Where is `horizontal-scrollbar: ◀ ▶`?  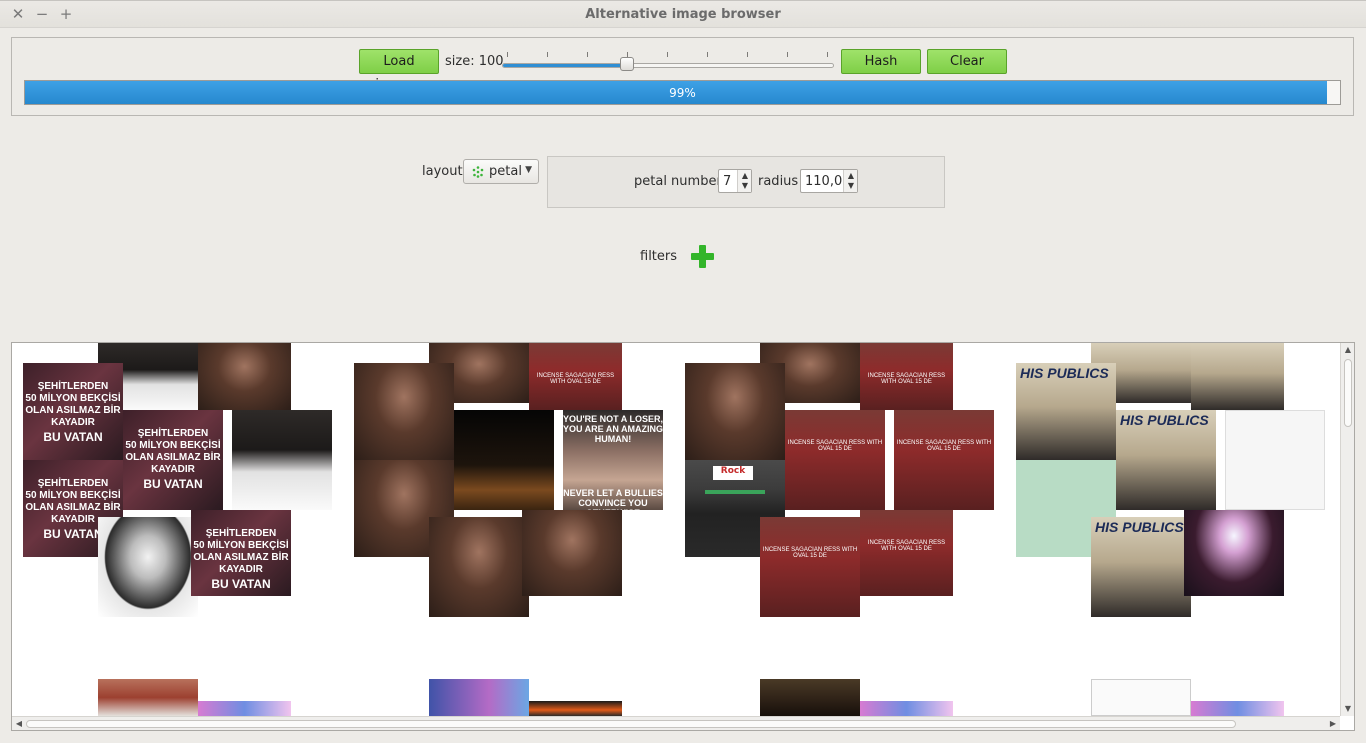 horizontal-scrollbar: ◀ ▶ is located at coordinates (676, 723).